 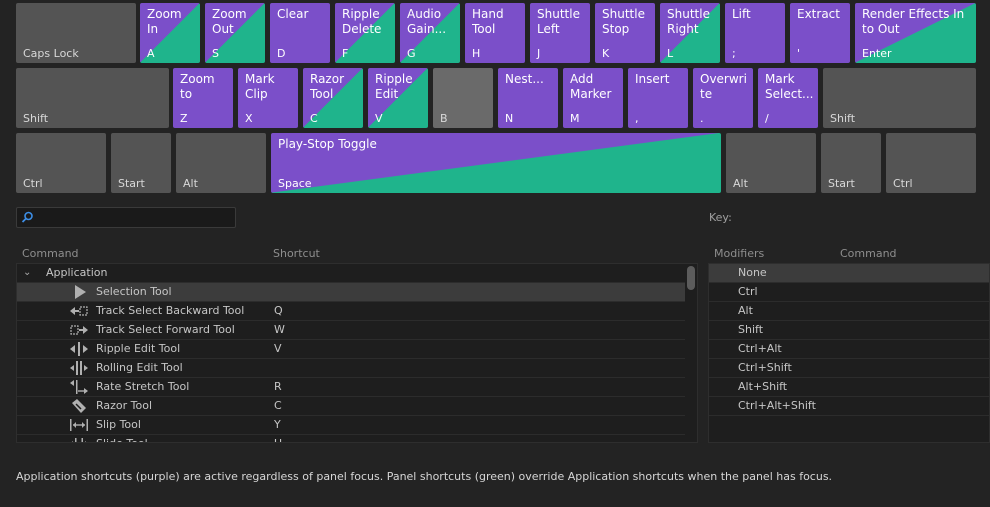 What do you see at coordinates (79, 311) in the screenshot?
I see `track-select-backward-icon` at bounding box center [79, 311].